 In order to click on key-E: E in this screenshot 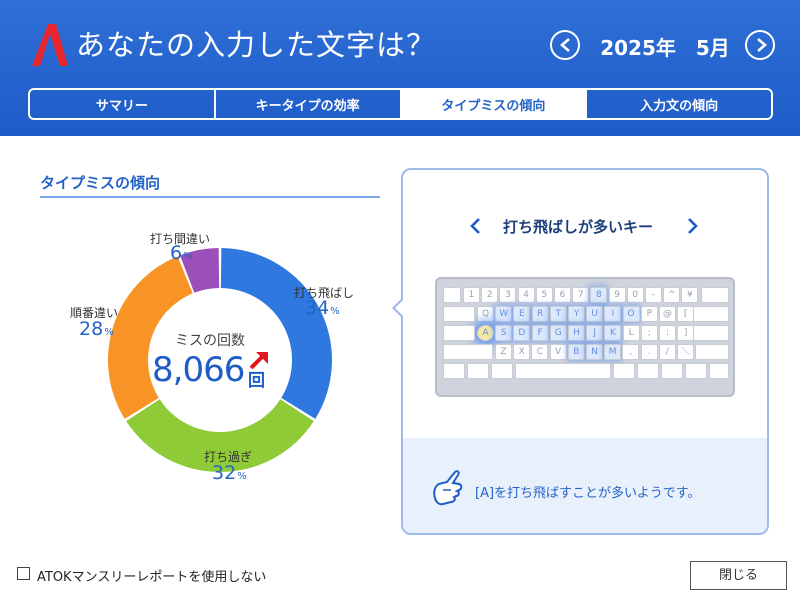, I will do `click(522, 314)`.